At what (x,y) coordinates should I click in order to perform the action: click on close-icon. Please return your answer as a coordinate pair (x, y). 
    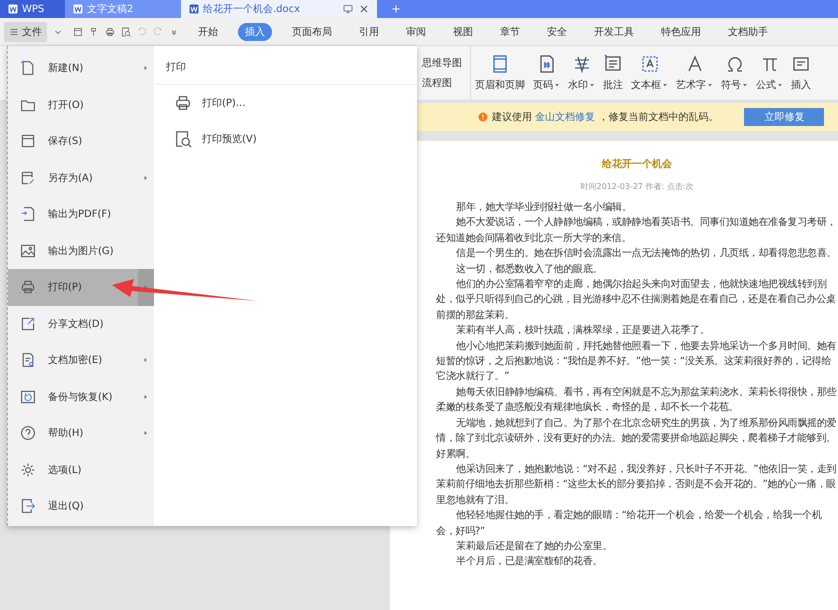
    Looking at the image, I should click on (364, 9).